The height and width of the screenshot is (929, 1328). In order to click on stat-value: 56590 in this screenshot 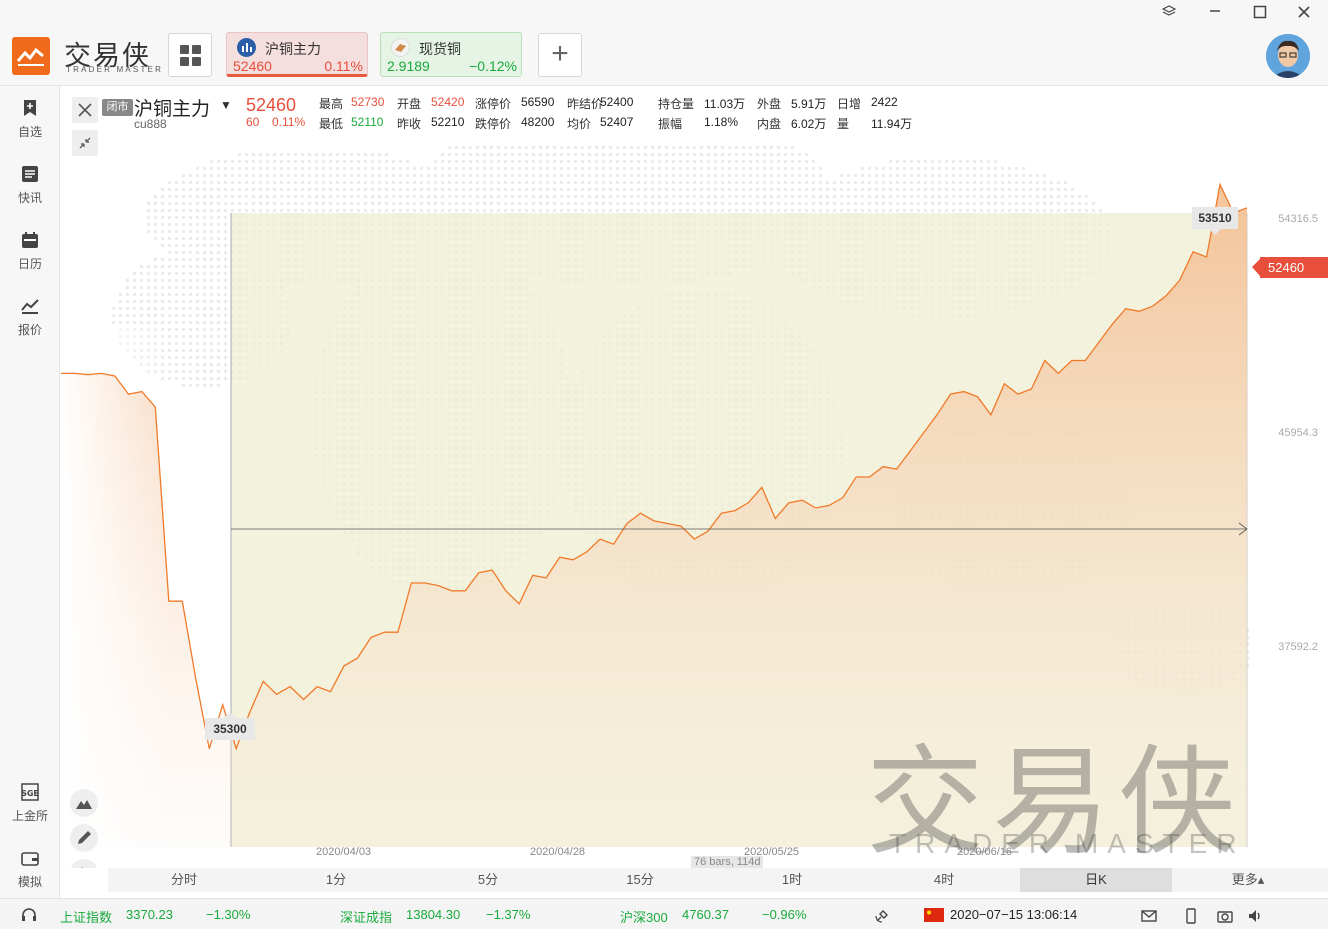, I will do `click(538, 102)`.